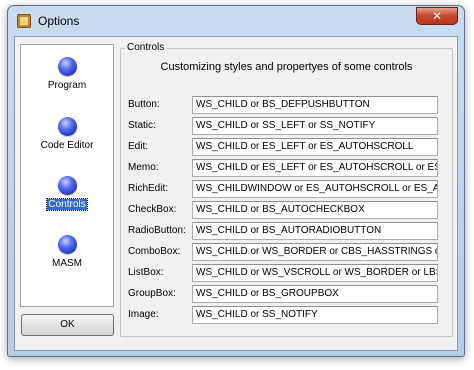  I want to click on row-button: Button: WS_CHILD or BS_DEFPUSHBUTTON, so click(286, 105).